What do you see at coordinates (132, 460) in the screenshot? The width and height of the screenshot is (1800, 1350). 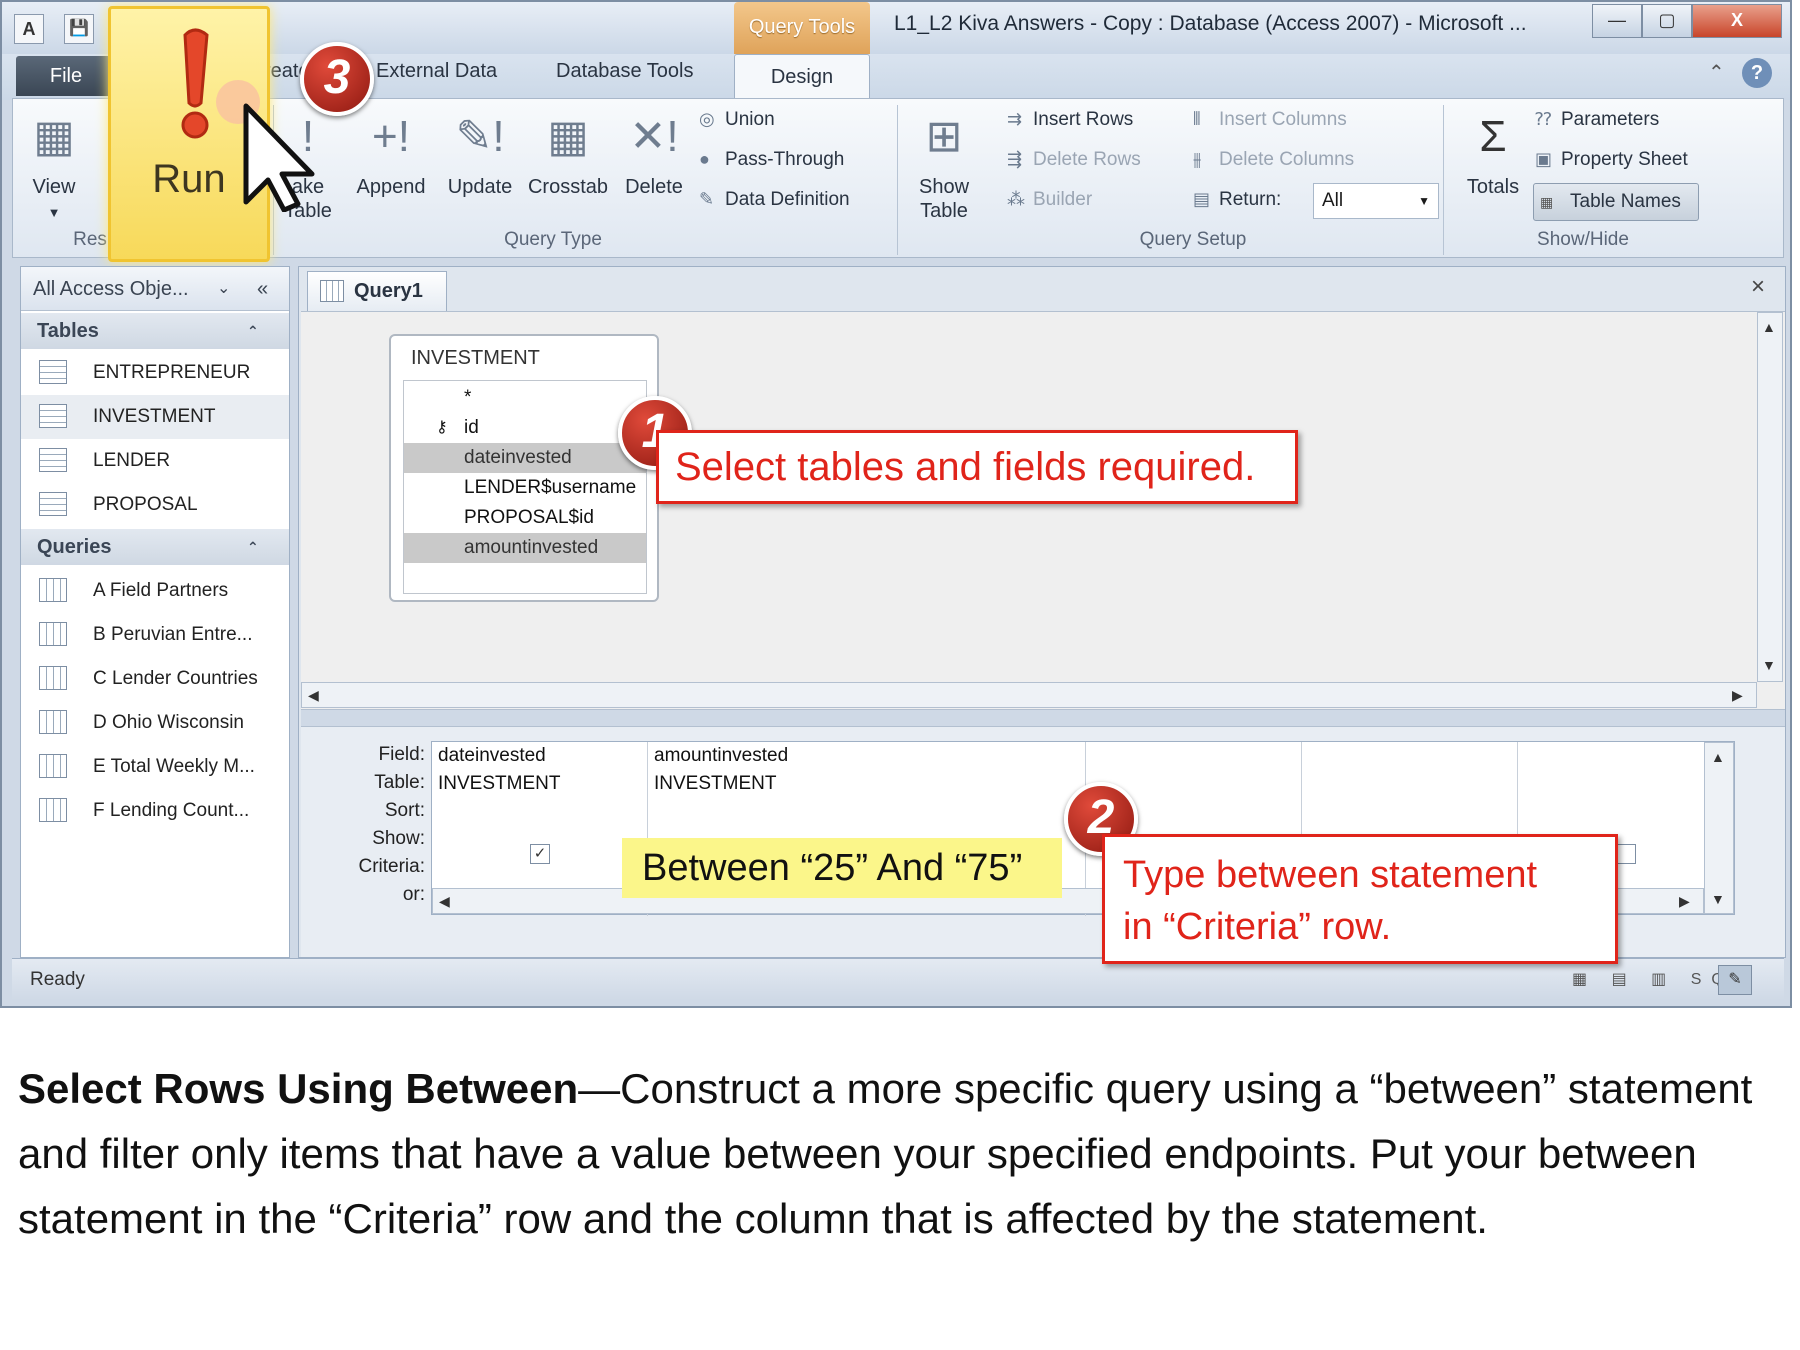 I see `nav-item-label: LENDER` at bounding box center [132, 460].